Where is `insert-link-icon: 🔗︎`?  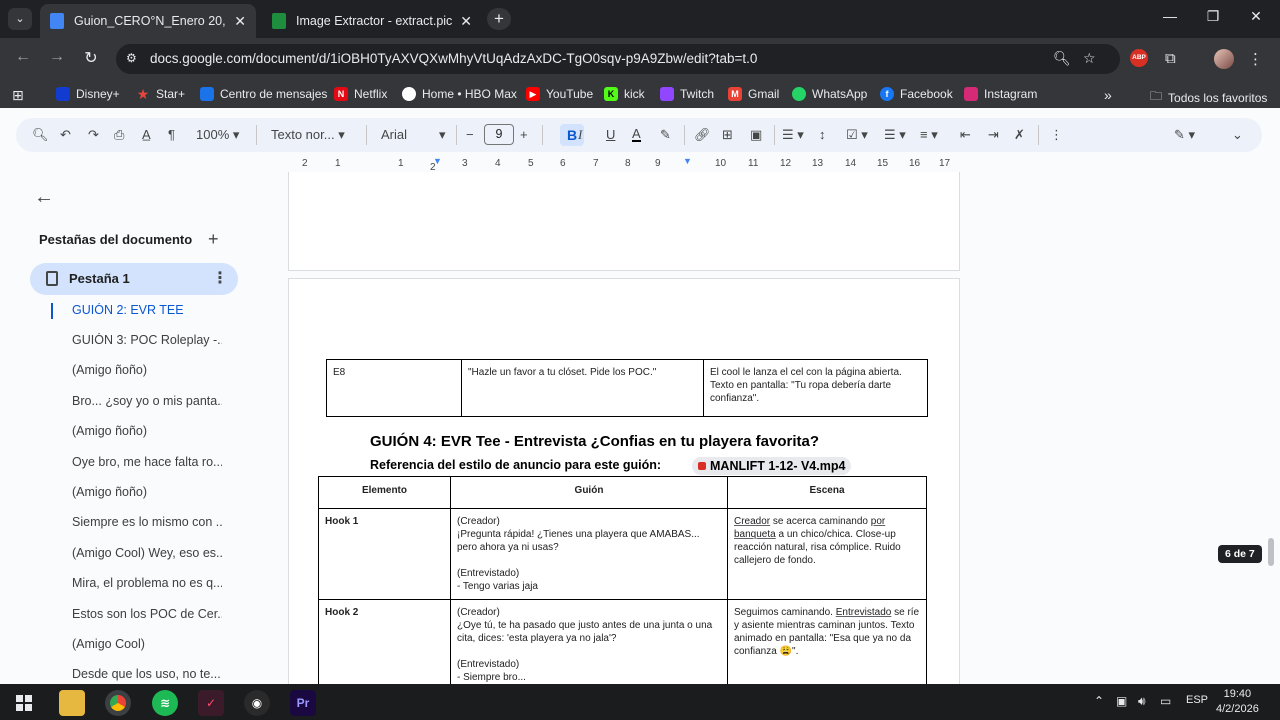
insert-link-icon: 🔗︎ is located at coordinates (702, 135).